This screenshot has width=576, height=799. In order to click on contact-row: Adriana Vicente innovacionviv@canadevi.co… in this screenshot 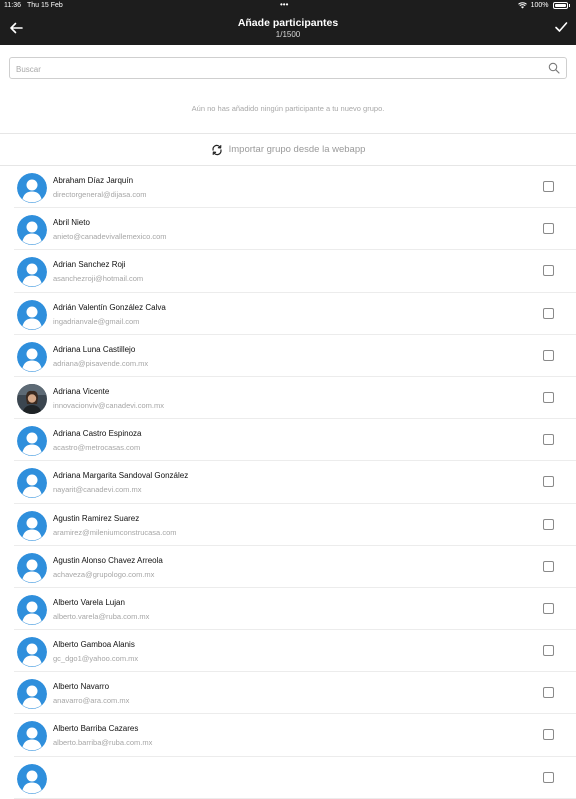, I will do `click(288, 398)`.